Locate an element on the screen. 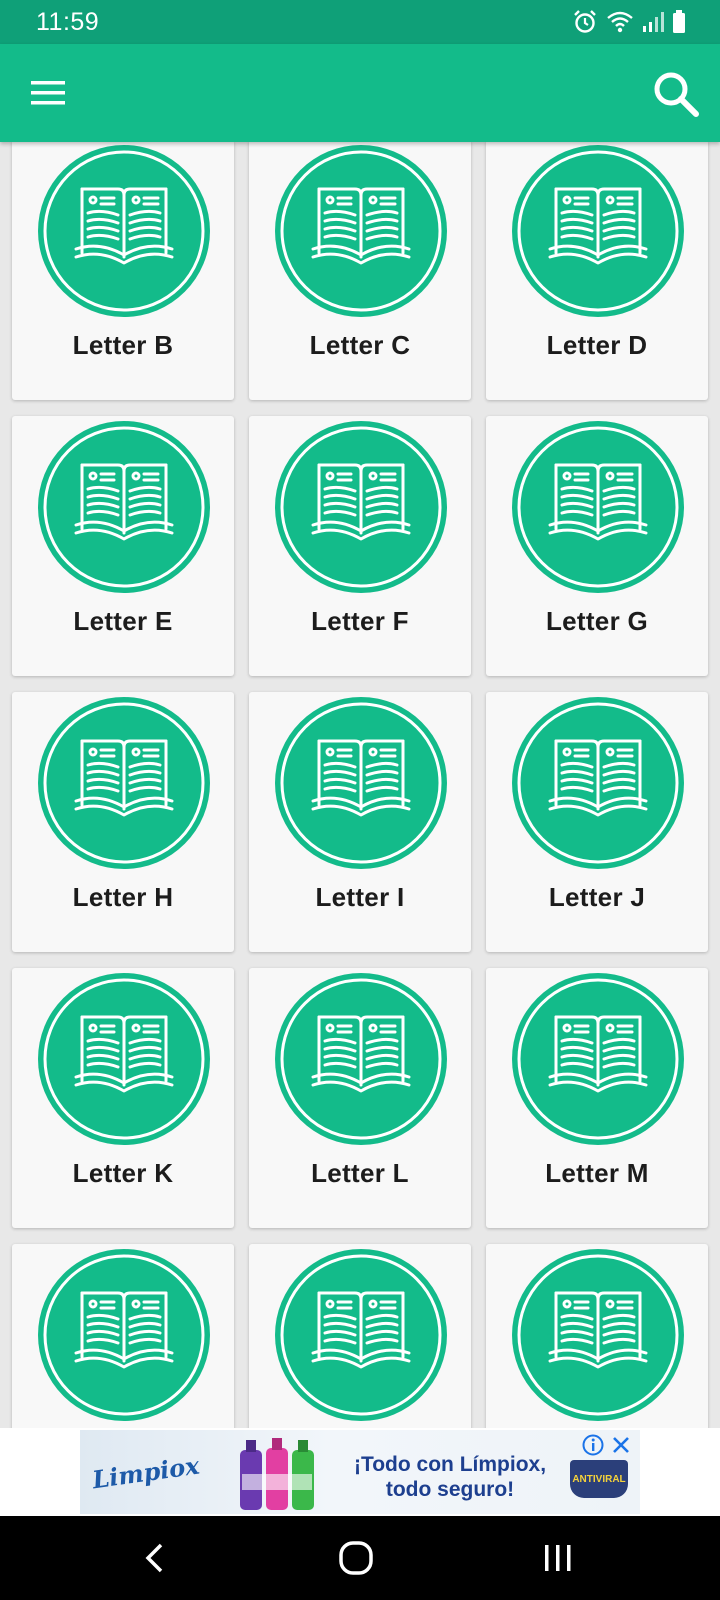 The width and height of the screenshot is (720, 1600). battery-icon is located at coordinates (679, 21).